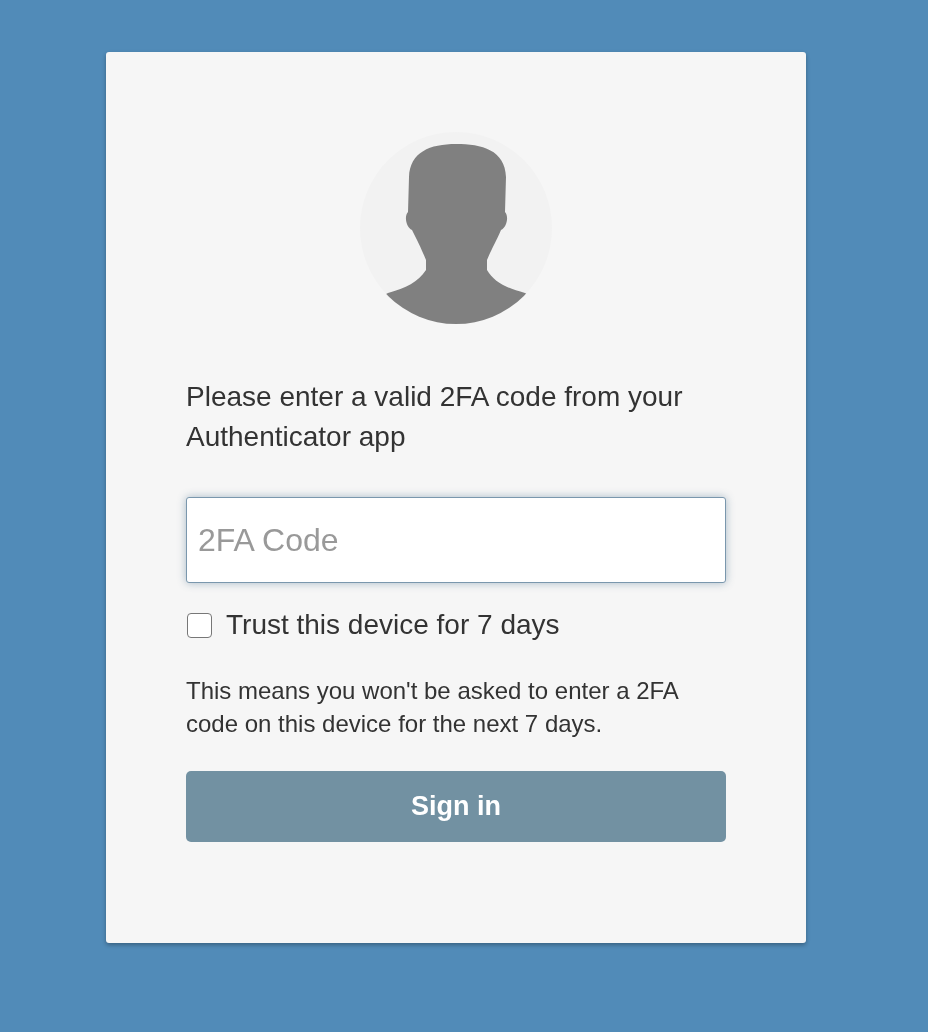 The image size is (928, 1032). What do you see at coordinates (393, 625) in the screenshot?
I see `checkbox-label: Trust this device for 7 days` at bounding box center [393, 625].